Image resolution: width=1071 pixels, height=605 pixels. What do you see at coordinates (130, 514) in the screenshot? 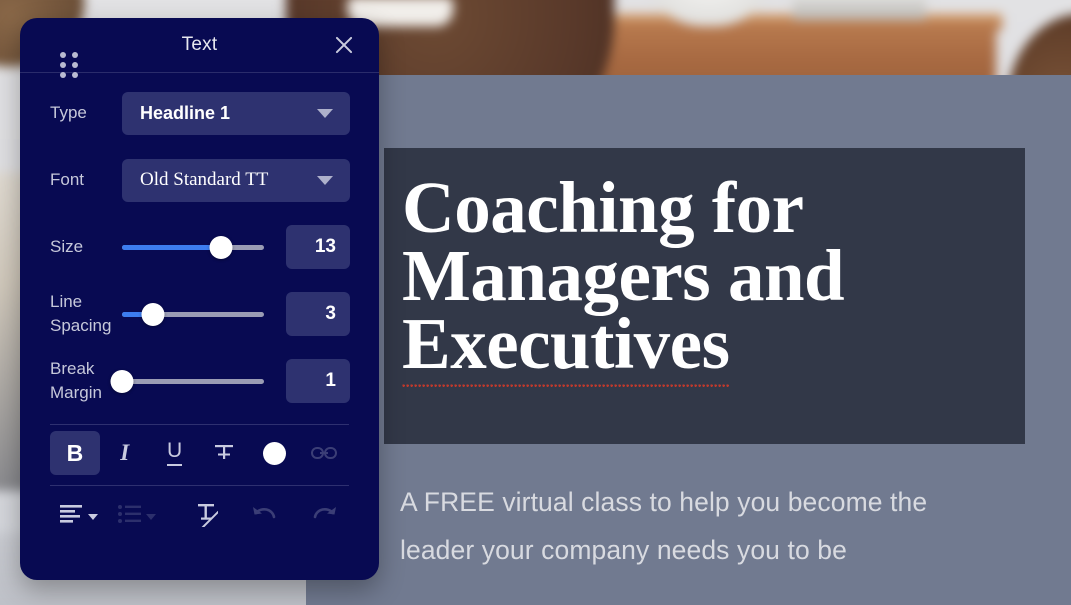
I see `bullet-list-icon` at bounding box center [130, 514].